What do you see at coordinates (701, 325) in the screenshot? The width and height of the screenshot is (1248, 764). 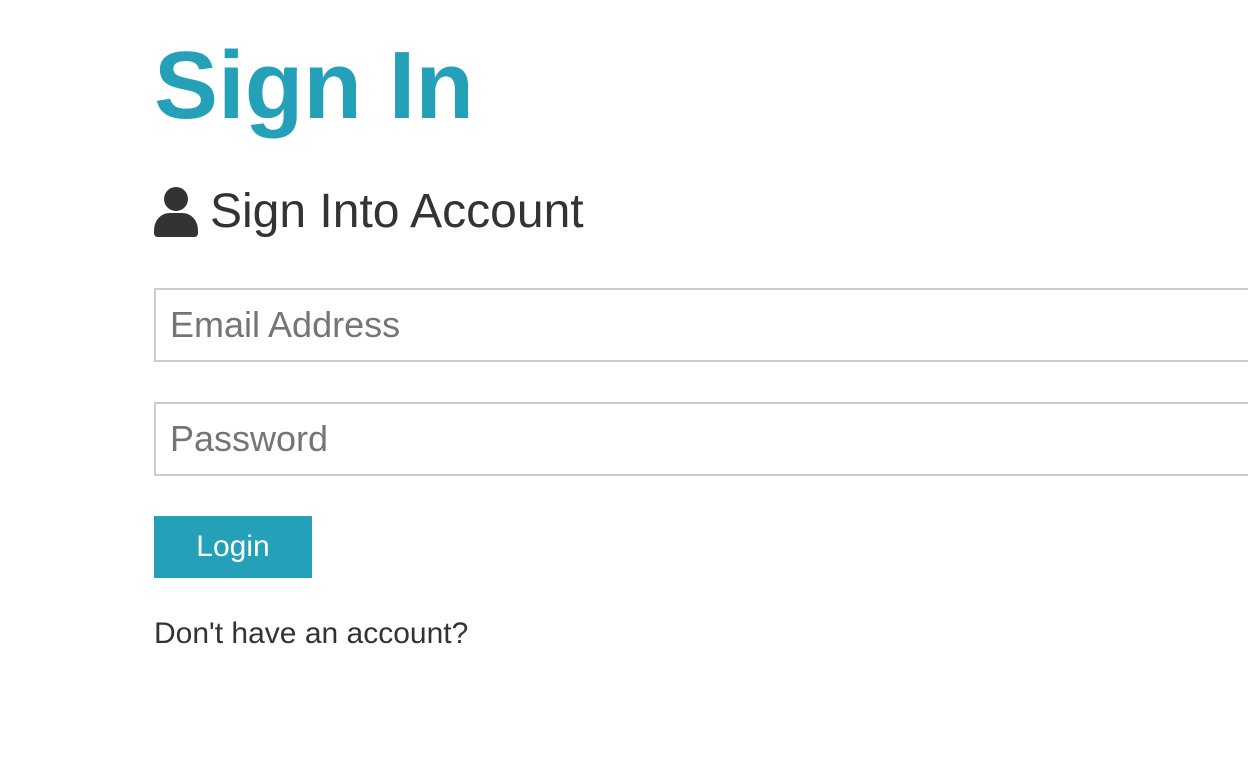 I see `email-field` at bounding box center [701, 325].